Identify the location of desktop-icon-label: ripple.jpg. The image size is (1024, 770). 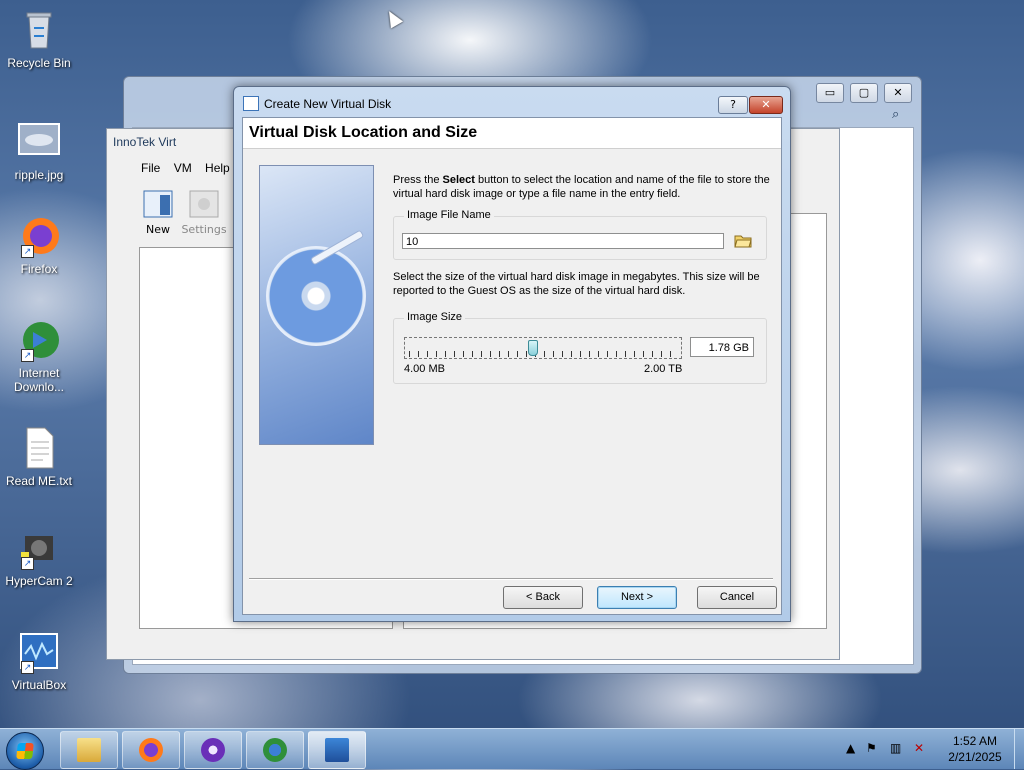
(39, 175).